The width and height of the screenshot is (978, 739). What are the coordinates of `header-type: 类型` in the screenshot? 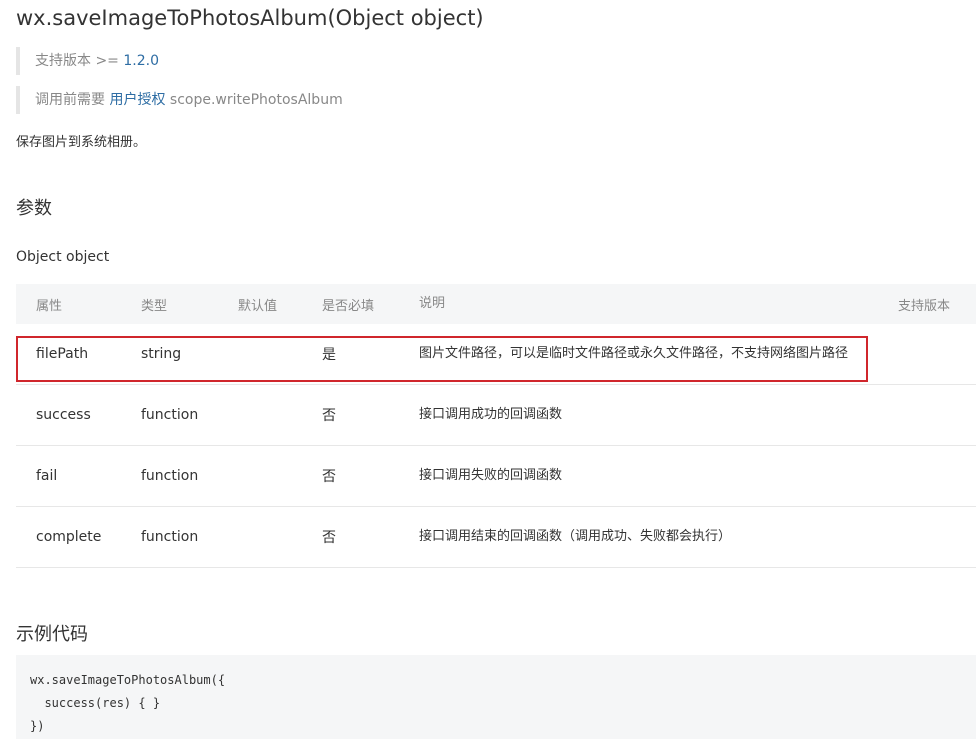 It's located at (154, 306).